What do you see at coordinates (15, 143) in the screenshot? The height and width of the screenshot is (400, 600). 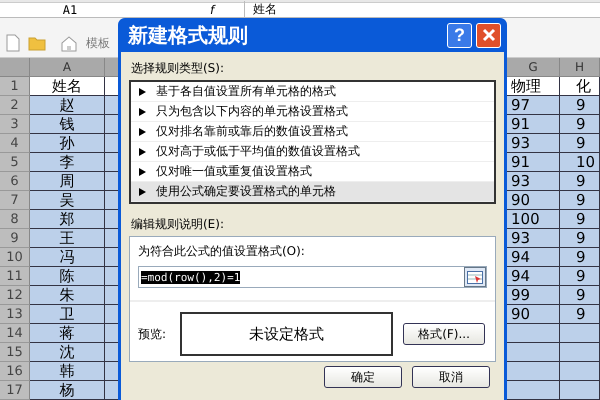 I see `row-header: 4` at bounding box center [15, 143].